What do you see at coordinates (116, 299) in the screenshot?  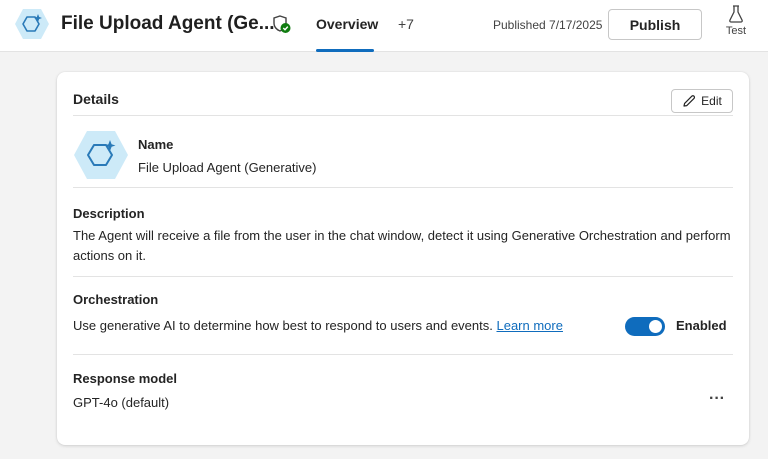 I see `orchestration-label: Orchestration` at bounding box center [116, 299].